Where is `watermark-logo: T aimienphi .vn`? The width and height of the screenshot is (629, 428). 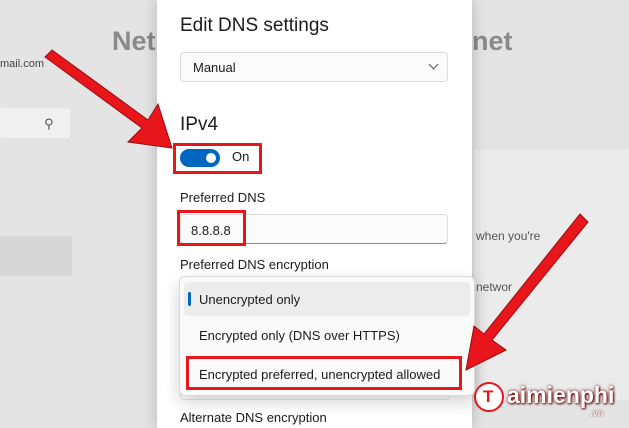
watermark-logo: T aimienphi .vn is located at coordinates (549, 398).